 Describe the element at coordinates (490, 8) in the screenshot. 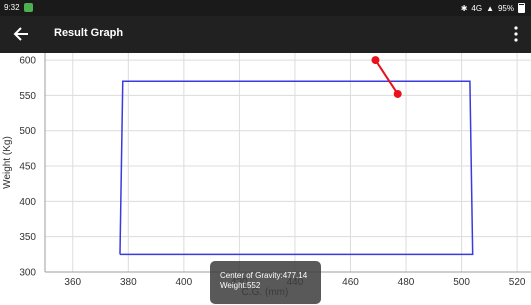

I see `signal-icon: ▲` at that location.